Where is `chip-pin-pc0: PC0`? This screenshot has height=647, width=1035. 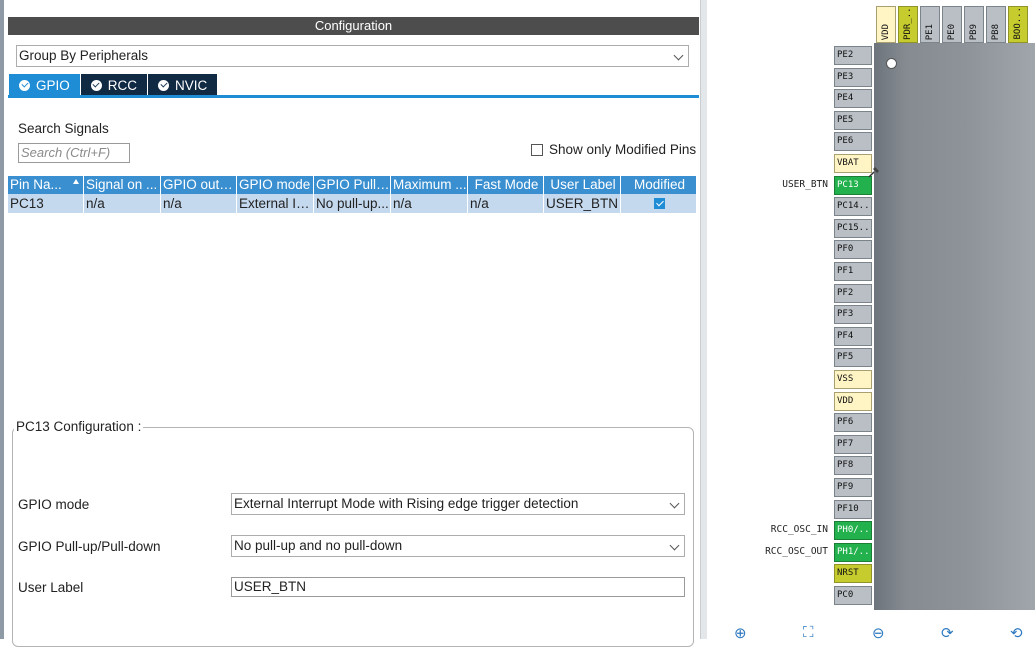
chip-pin-pc0: PC0 is located at coordinates (853, 595).